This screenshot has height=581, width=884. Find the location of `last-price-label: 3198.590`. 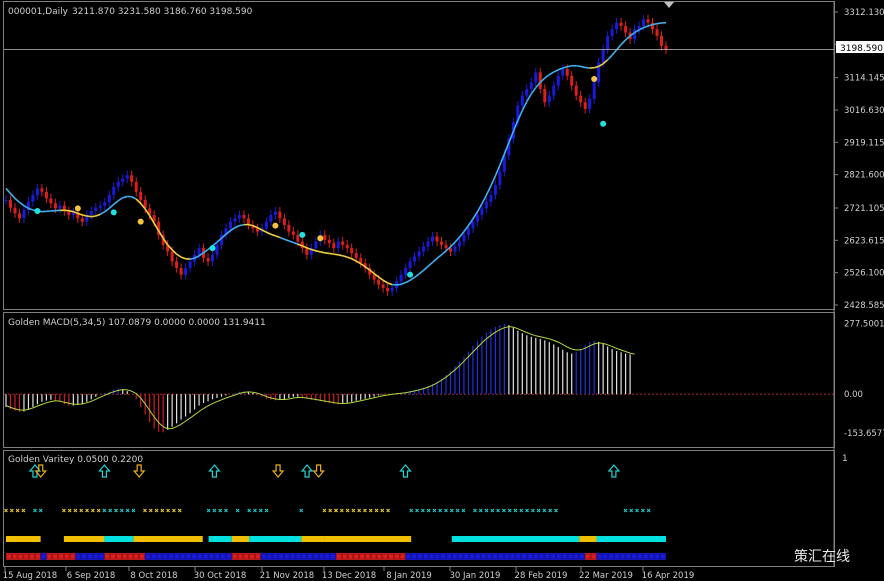

last-price-label: 3198.590 is located at coordinates (861, 49).